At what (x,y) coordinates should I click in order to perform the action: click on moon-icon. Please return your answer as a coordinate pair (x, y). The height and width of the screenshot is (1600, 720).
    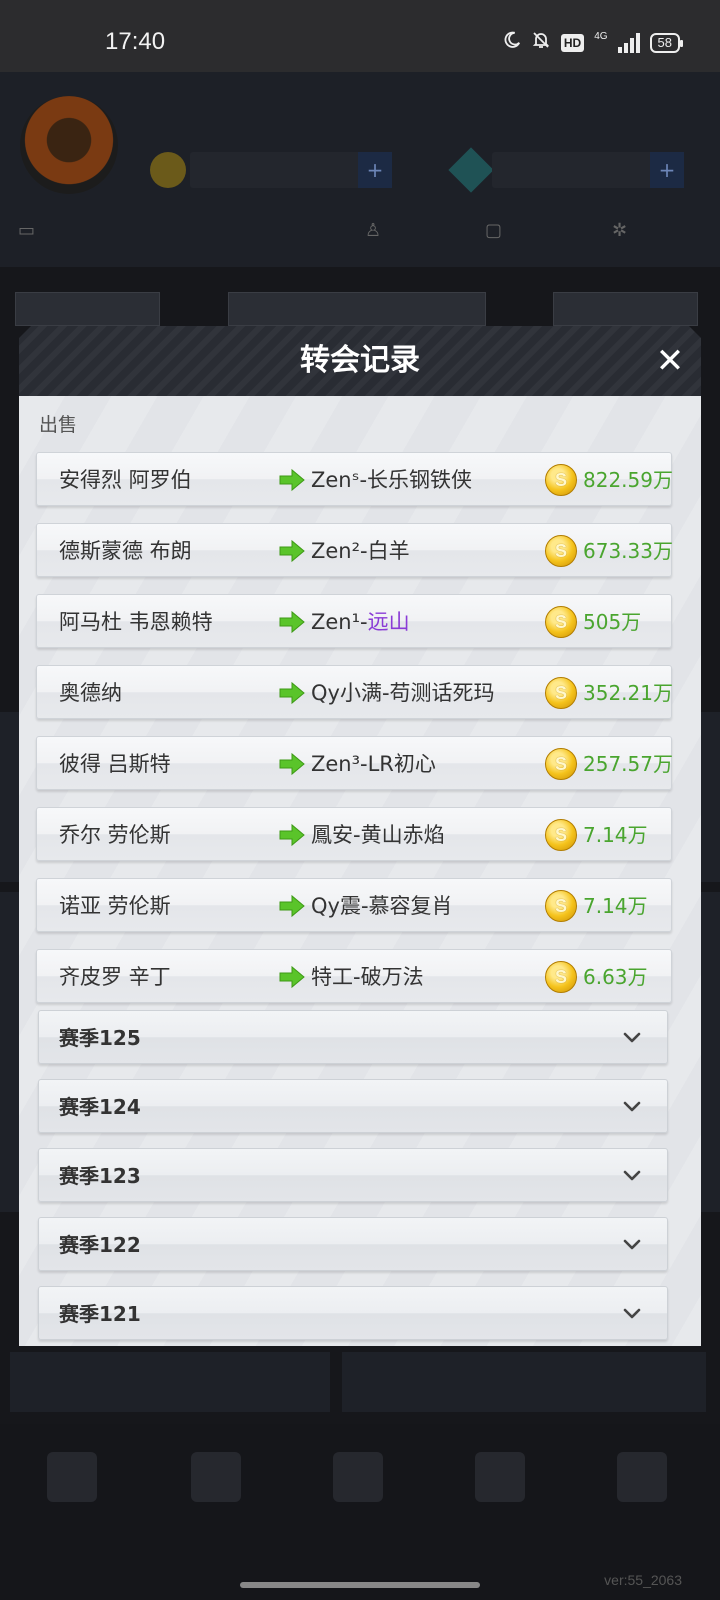
    Looking at the image, I should click on (512, 42).